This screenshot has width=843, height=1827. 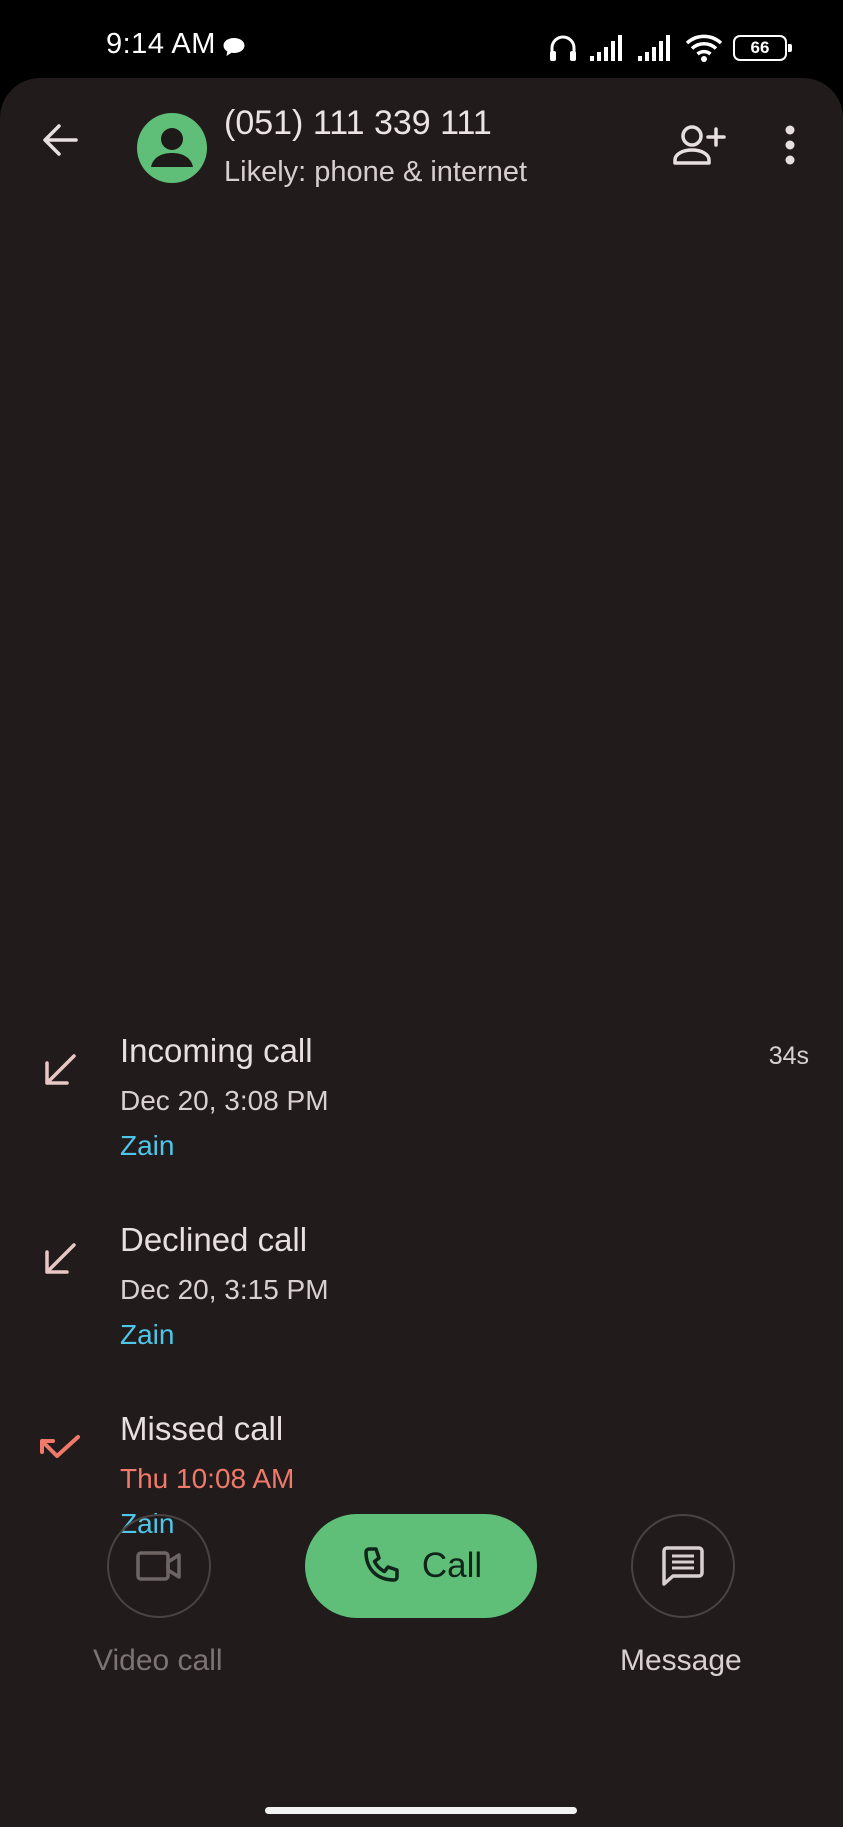 I want to click on arrow-back-icon, so click(x=60, y=140).